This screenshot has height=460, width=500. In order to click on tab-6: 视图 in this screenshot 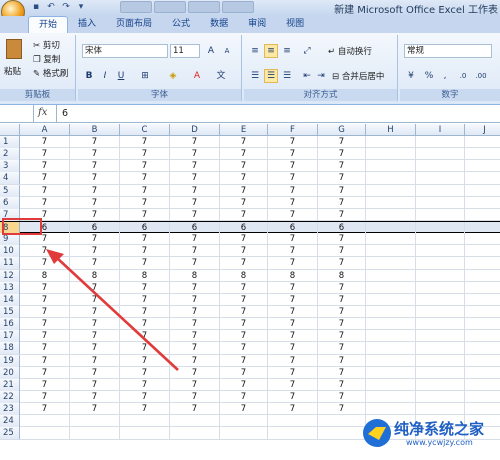, I will do `click(295, 24)`.